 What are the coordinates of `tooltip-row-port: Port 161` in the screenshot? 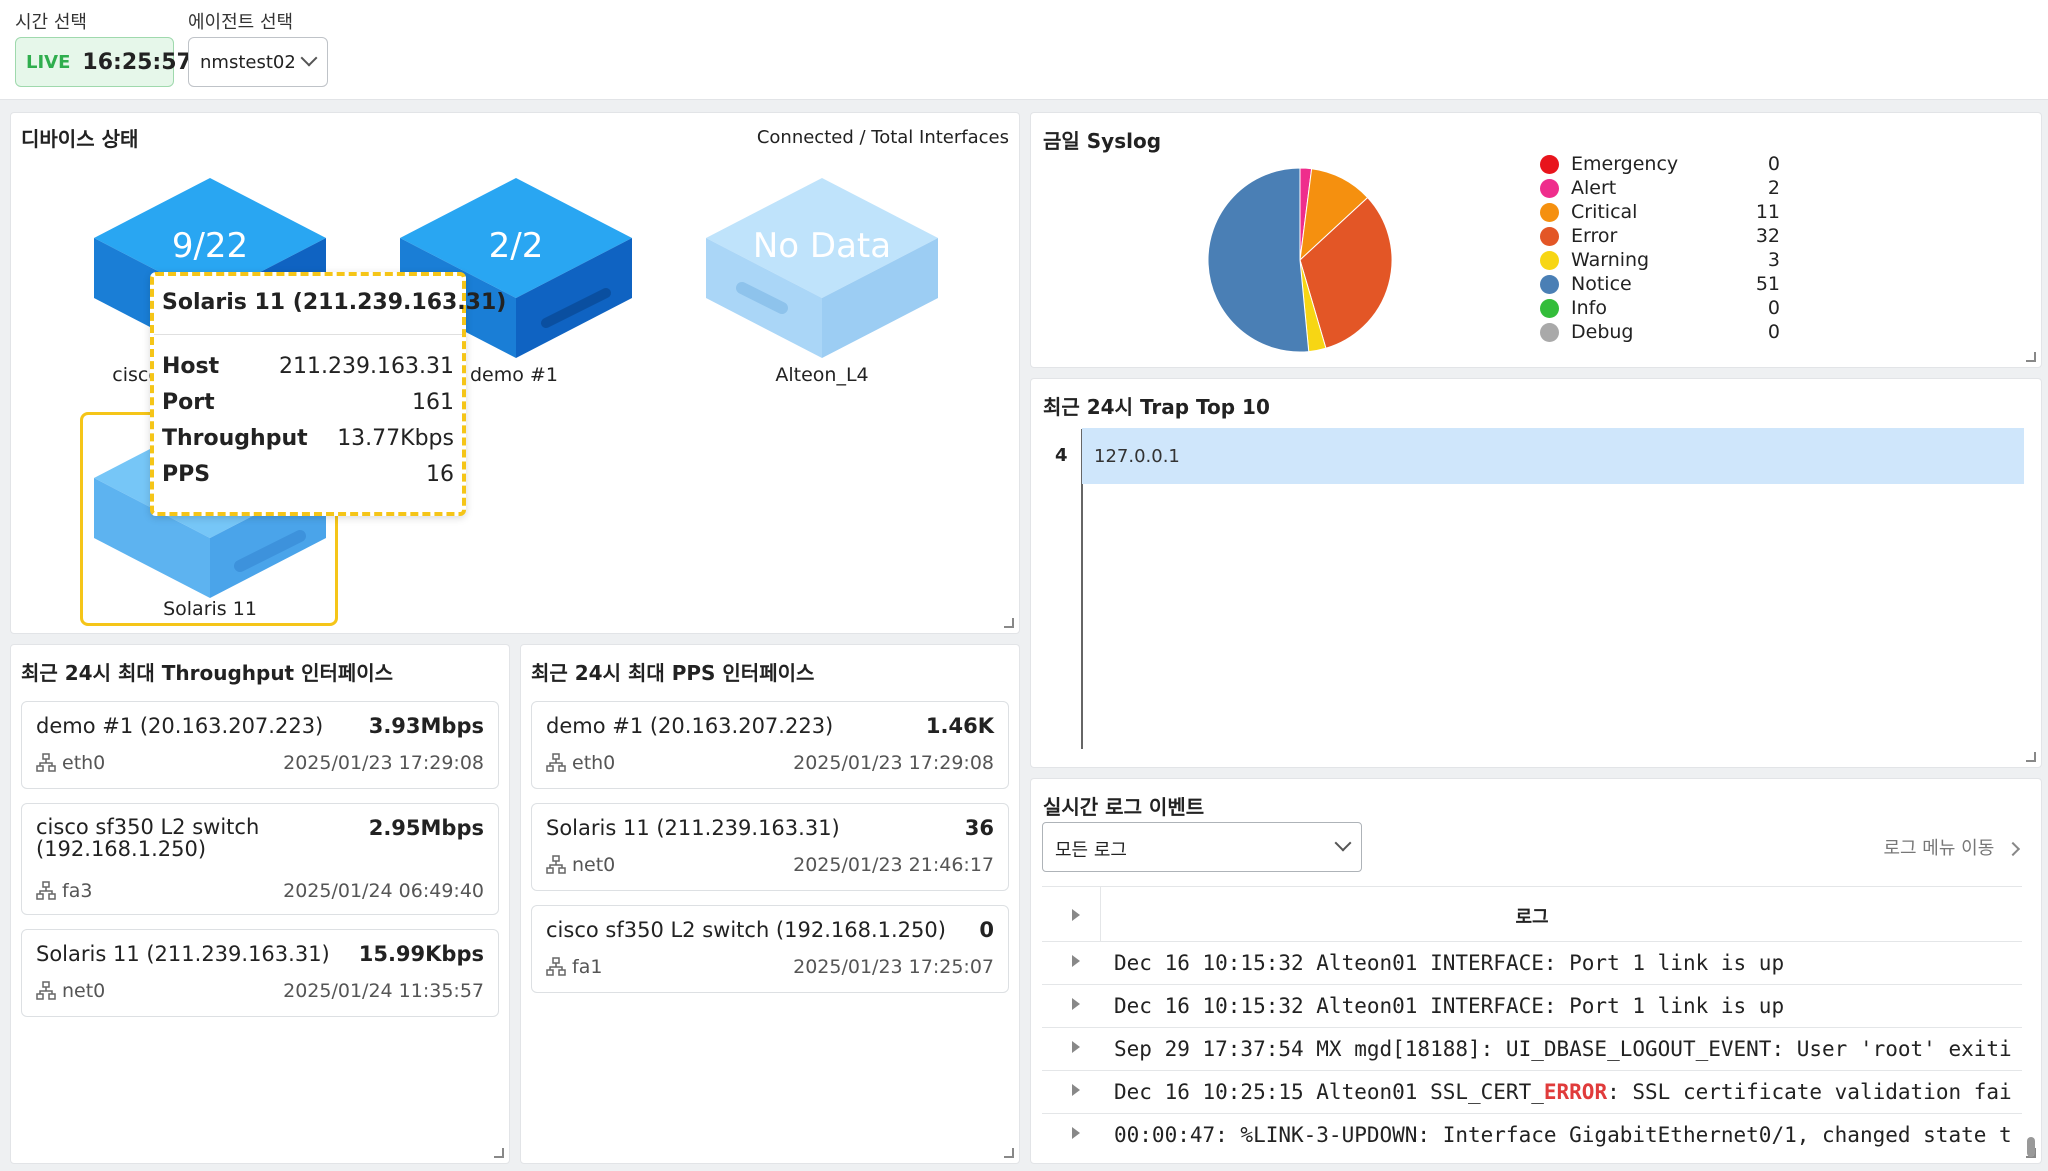 It's located at (308, 405).